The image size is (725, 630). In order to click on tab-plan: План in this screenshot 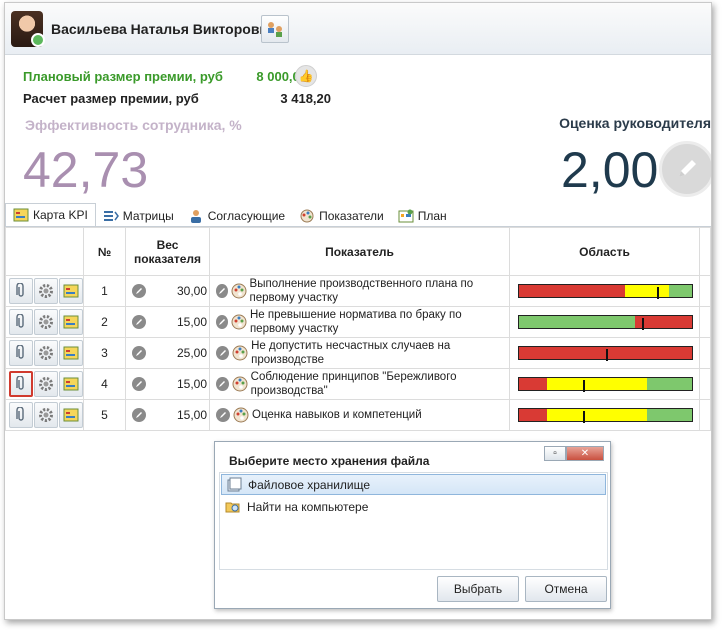, I will do `click(422, 216)`.